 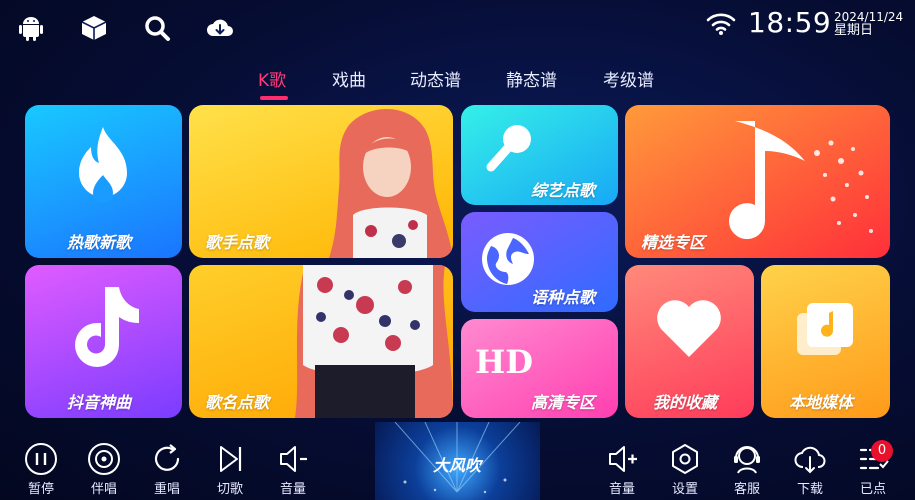 What do you see at coordinates (854, 30) in the screenshot?
I see `weekday-text: 星期日` at bounding box center [854, 30].